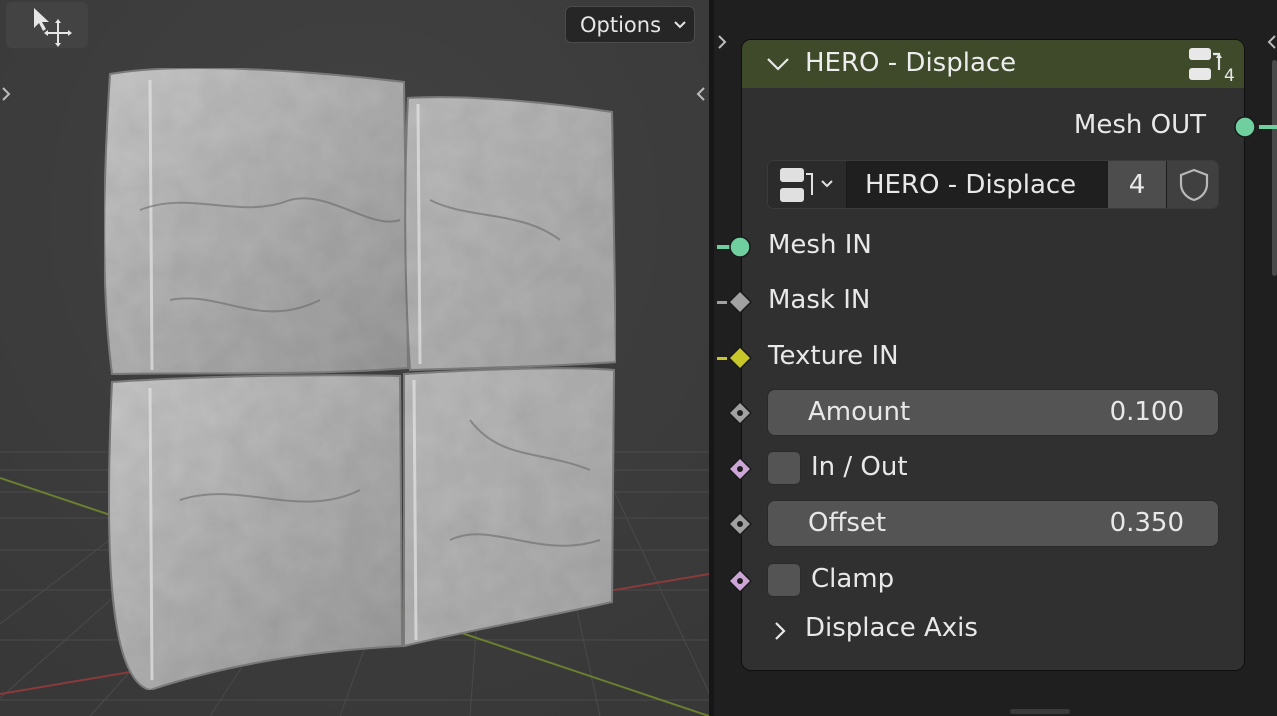 This screenshot has width=1277, height=716. Describe the element at coordinates (53, 27) in the screenshot. I see `cursor-transform-icon` at that location.